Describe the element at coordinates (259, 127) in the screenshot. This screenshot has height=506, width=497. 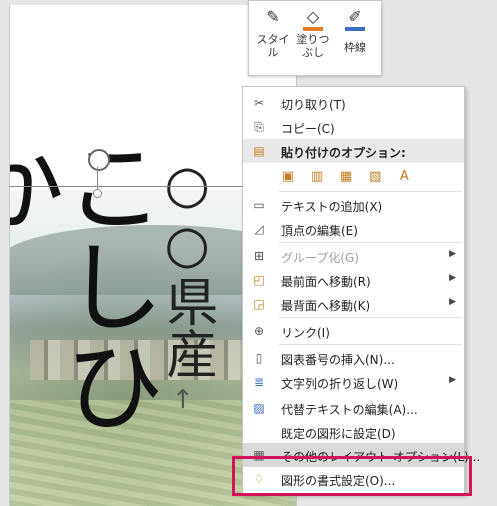
I see `copy-icon: ⎘` at that location.